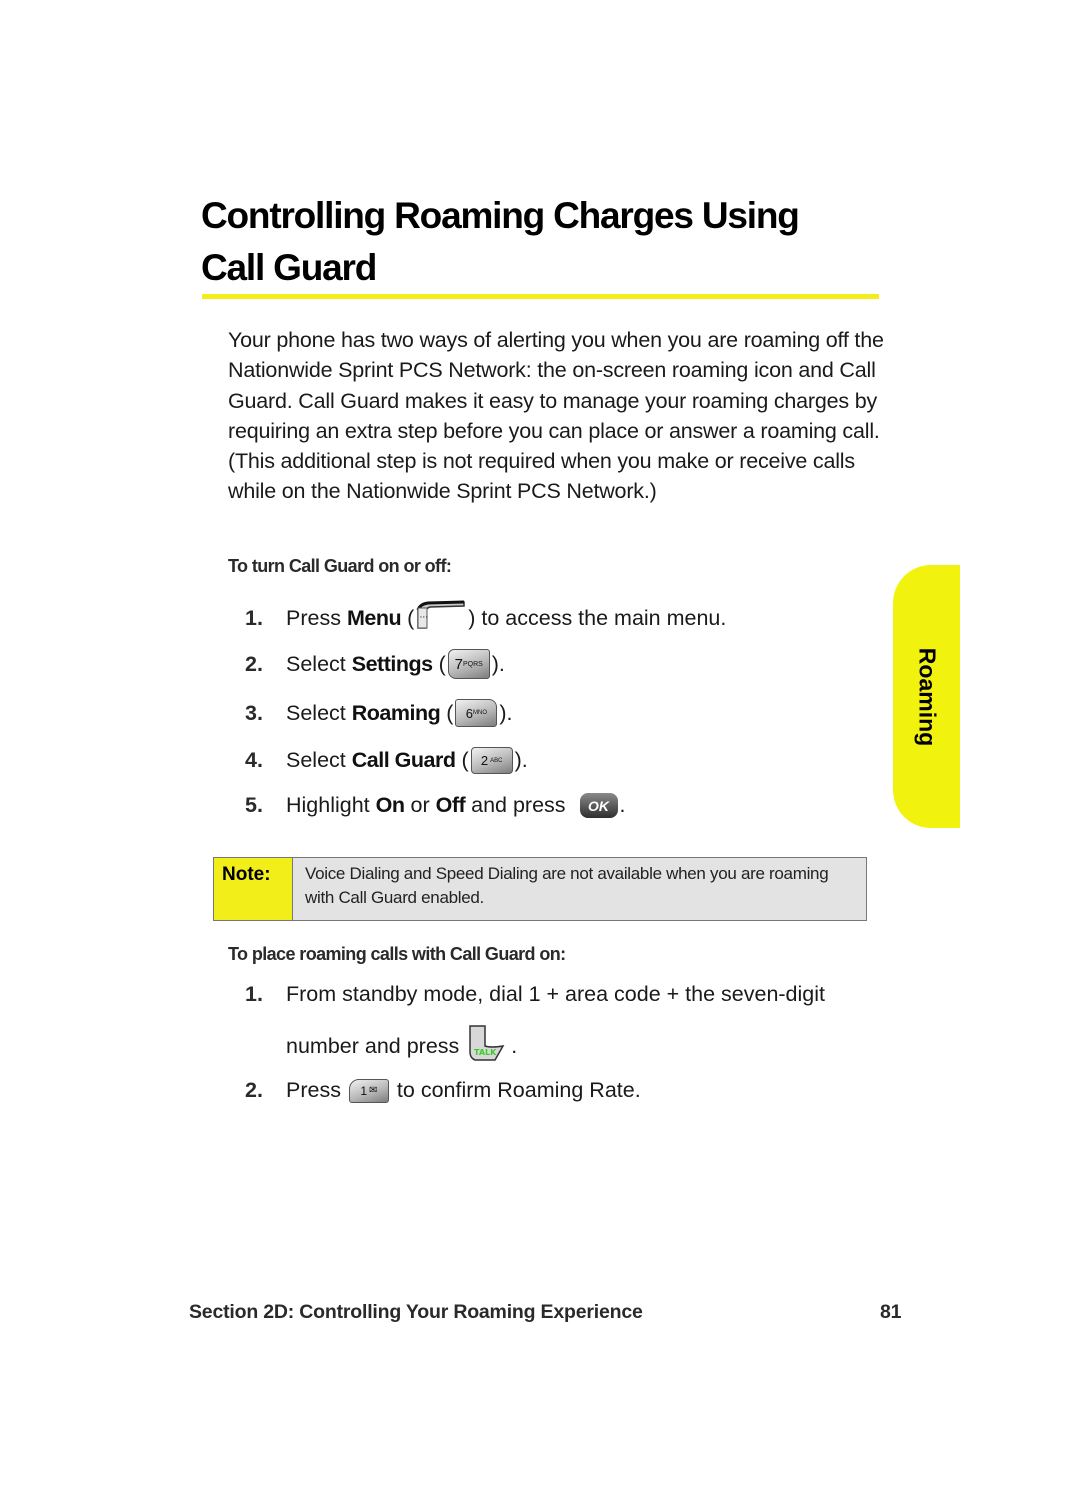 Image resolution: width=1080 pixels, height=1496 pixels. What do you see at coordinates (491, 760) in the screenshot?
I see `key-2-icon: 2 ABC` at bounding box center [491, 760].